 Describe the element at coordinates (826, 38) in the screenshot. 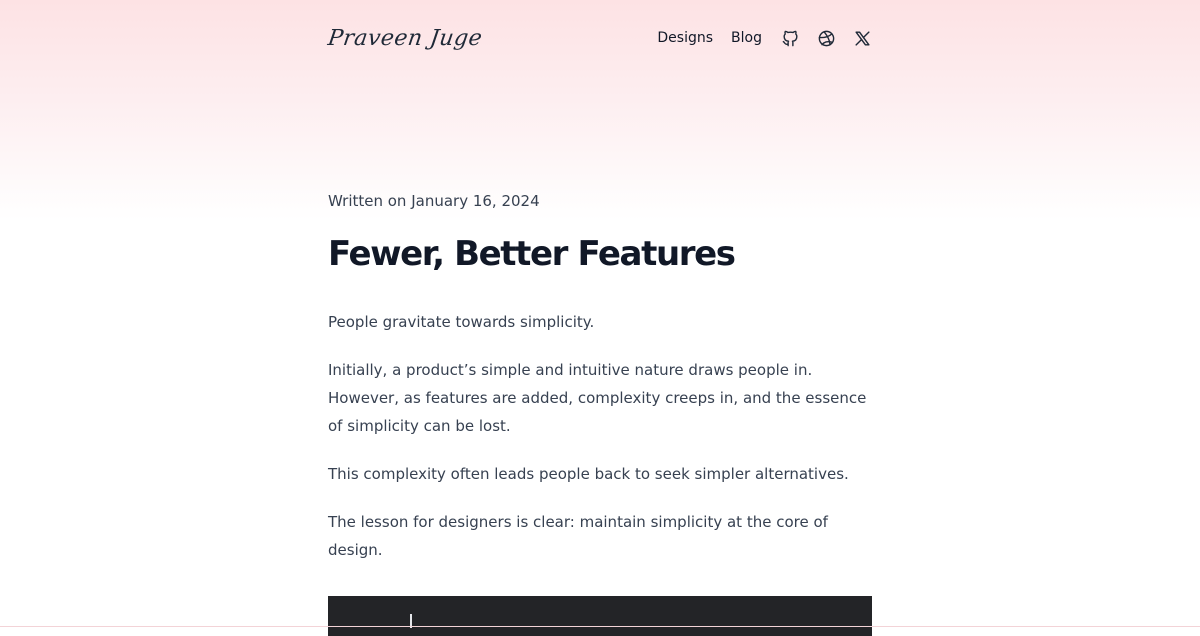

I see `dribbble-icon` at that location.